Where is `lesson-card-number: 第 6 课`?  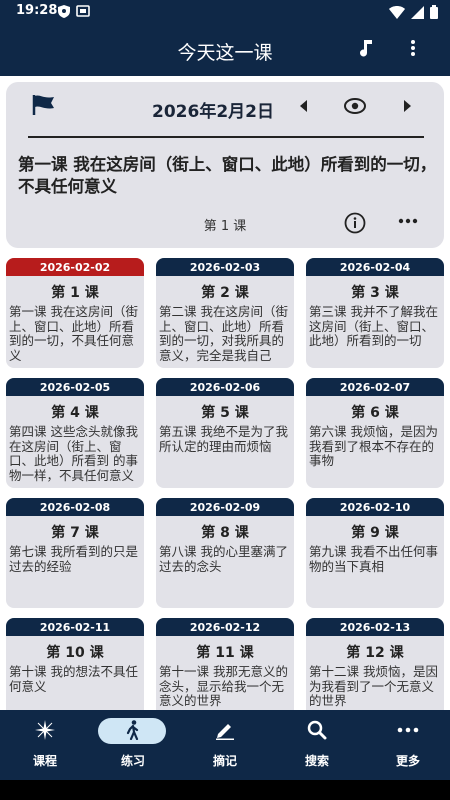
lesson-card-number: 第 6 课 is located at coordinates (375, 413).